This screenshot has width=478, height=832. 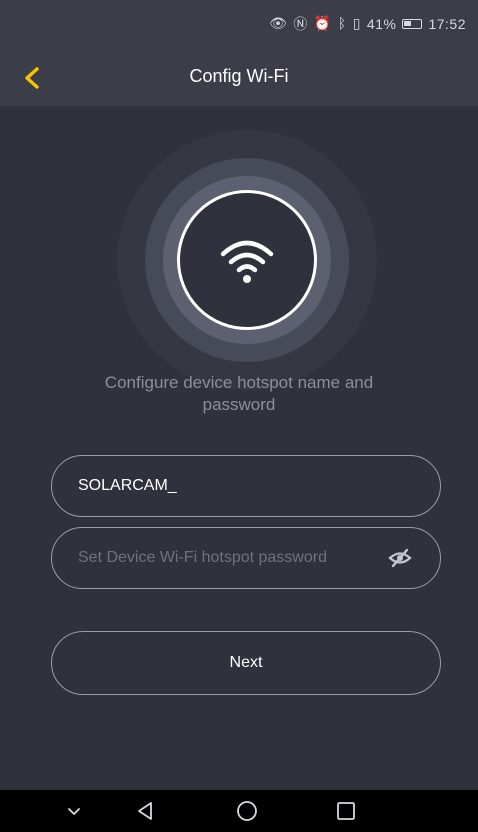 I want to click on home-circle-icon, so click(x=247, y=811).